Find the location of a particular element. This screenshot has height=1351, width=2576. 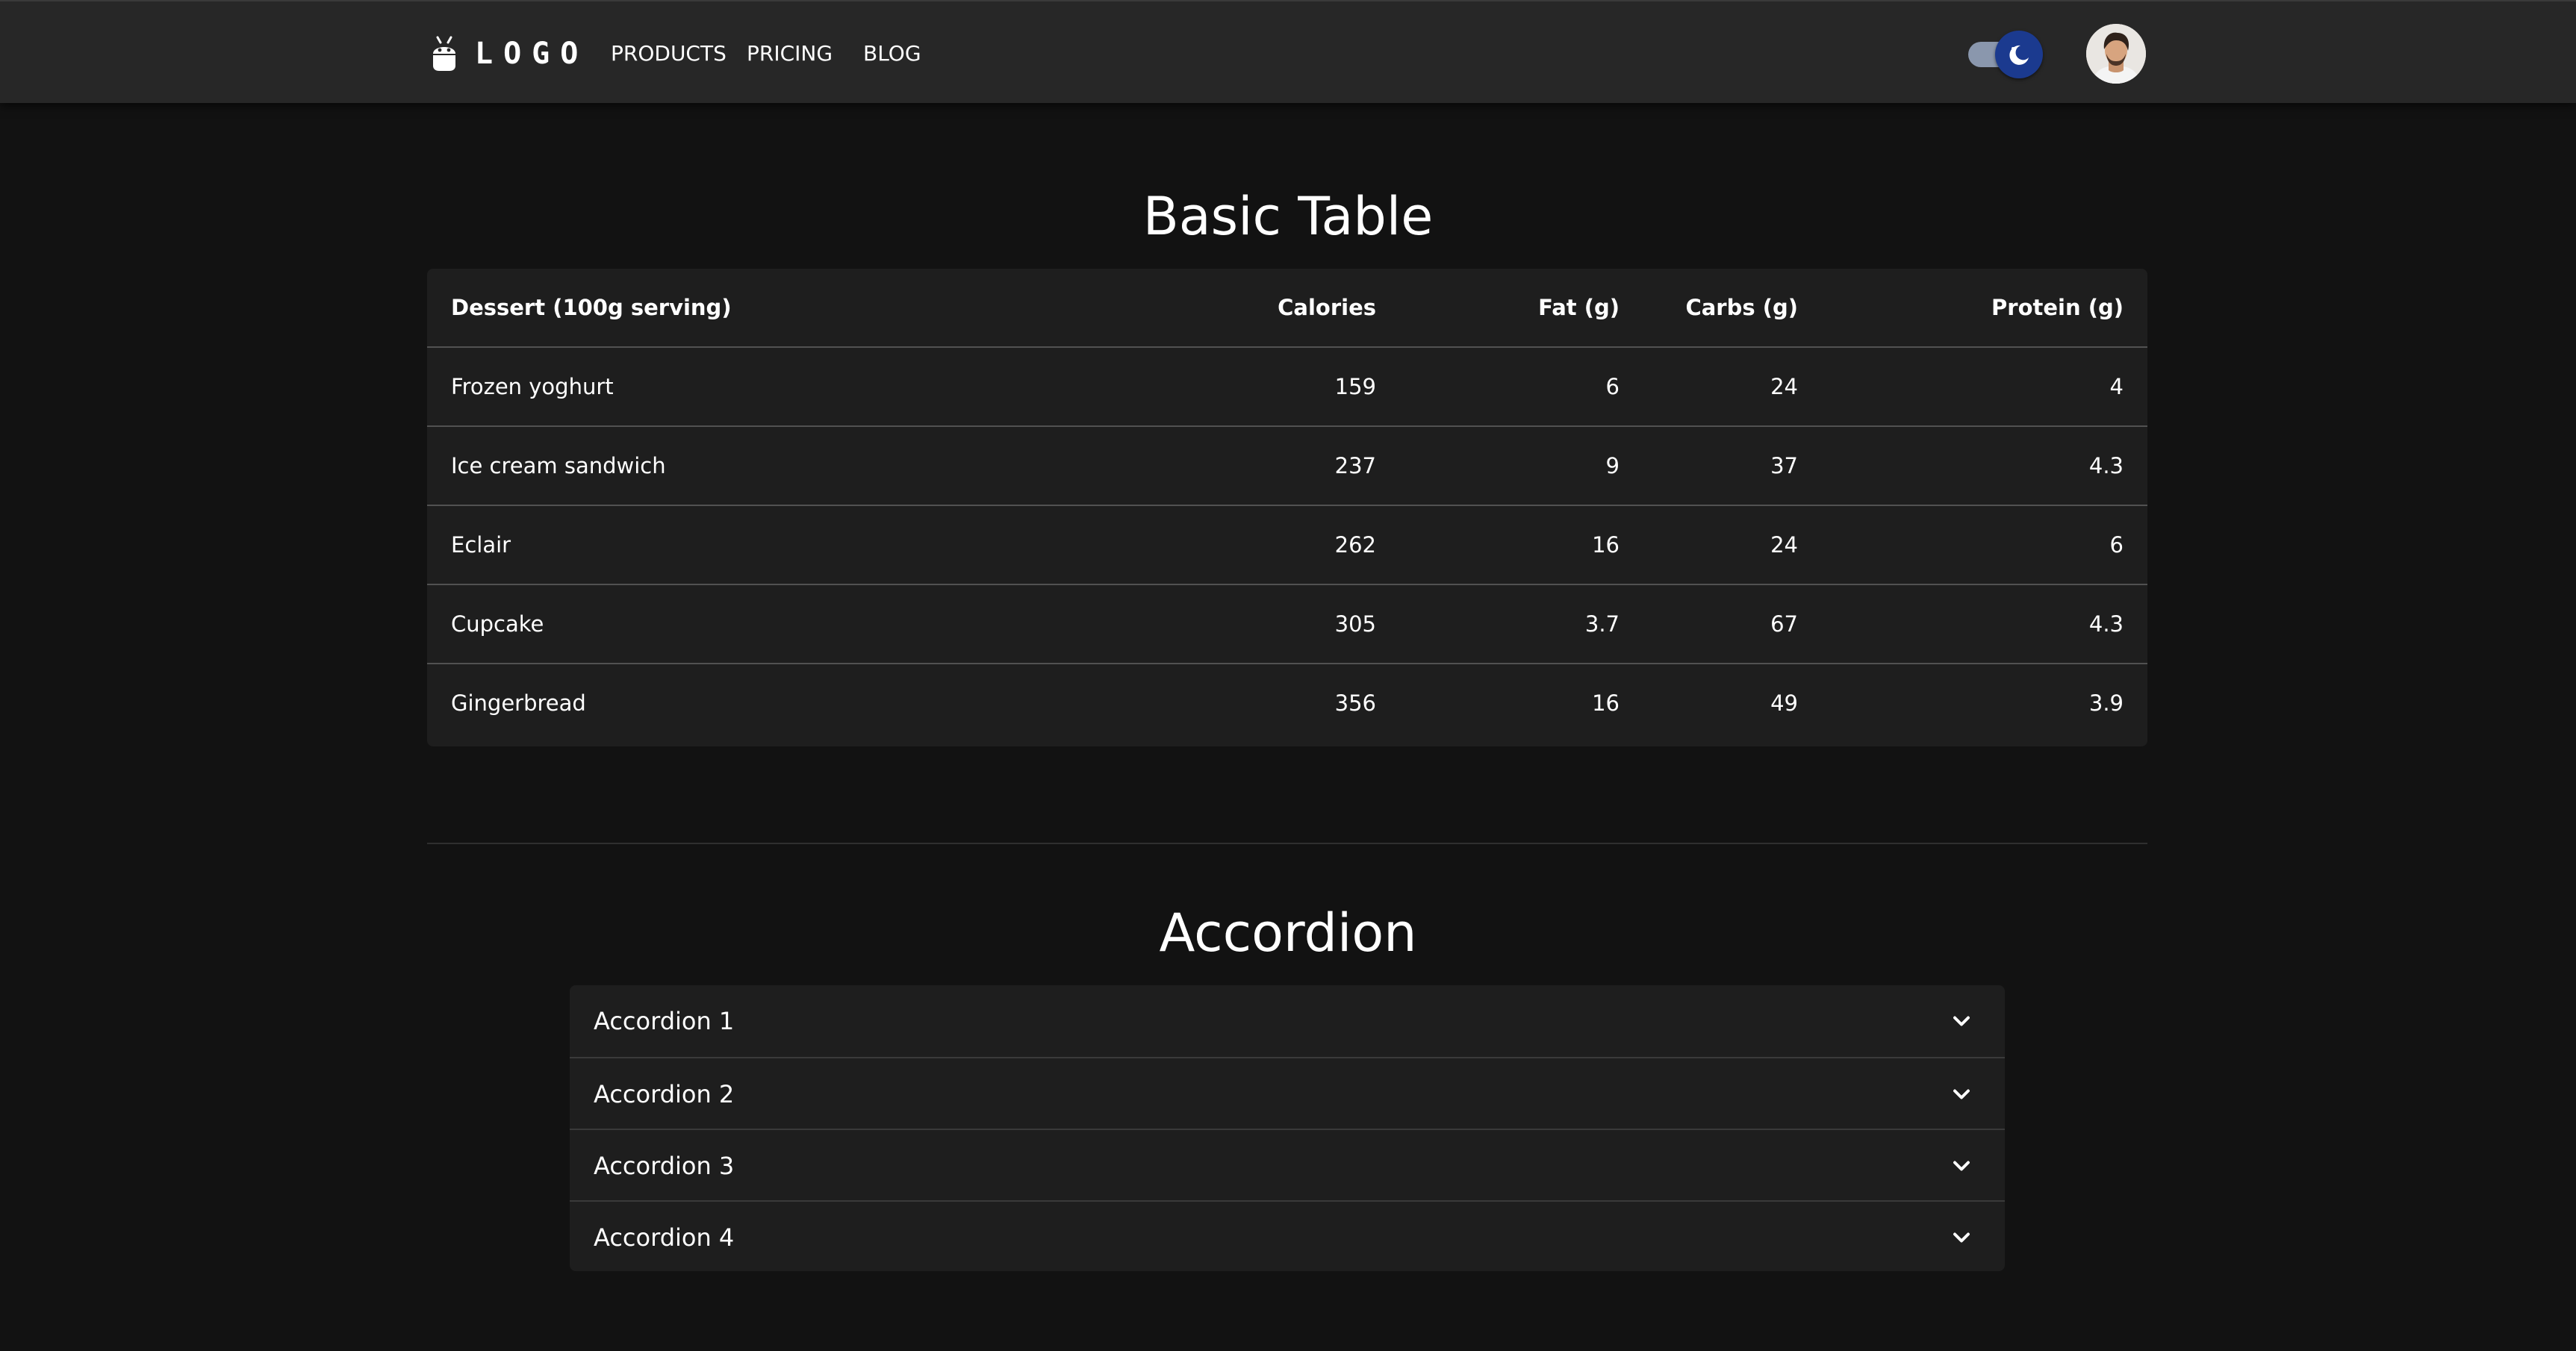

theme-toggle is located at coordinates (2019, 54).